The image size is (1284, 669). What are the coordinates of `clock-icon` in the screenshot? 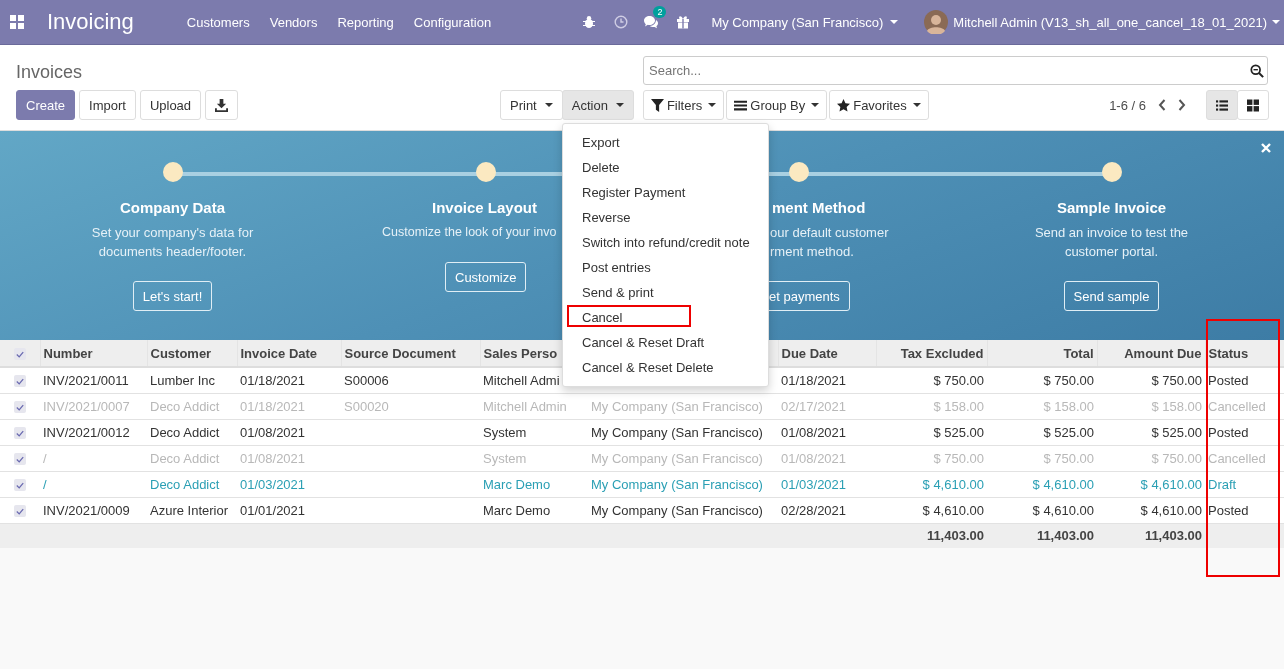 It's located at (621, 22).